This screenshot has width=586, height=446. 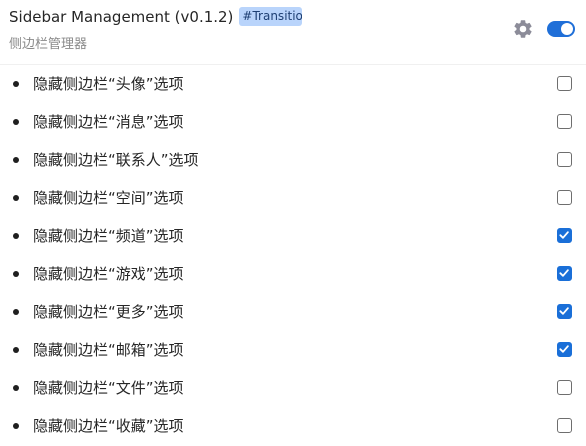 I want to click on option-label: 隐藏侧边栏“更多”选项, so click(x=108, y=312).